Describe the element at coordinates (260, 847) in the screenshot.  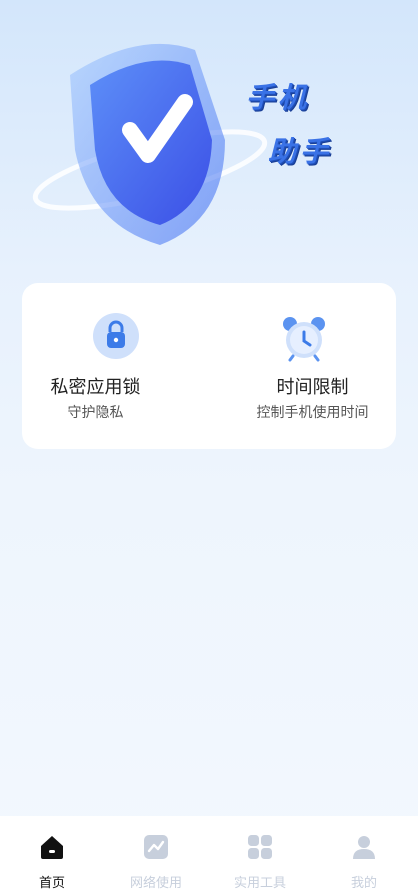
I see `grid-icon` at that location.